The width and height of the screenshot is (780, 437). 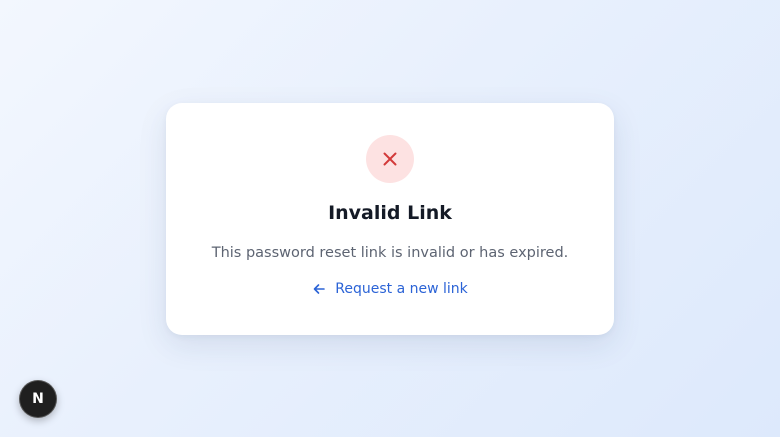 I want to click on next-logo-icon: N, so click(x=38, y=399).